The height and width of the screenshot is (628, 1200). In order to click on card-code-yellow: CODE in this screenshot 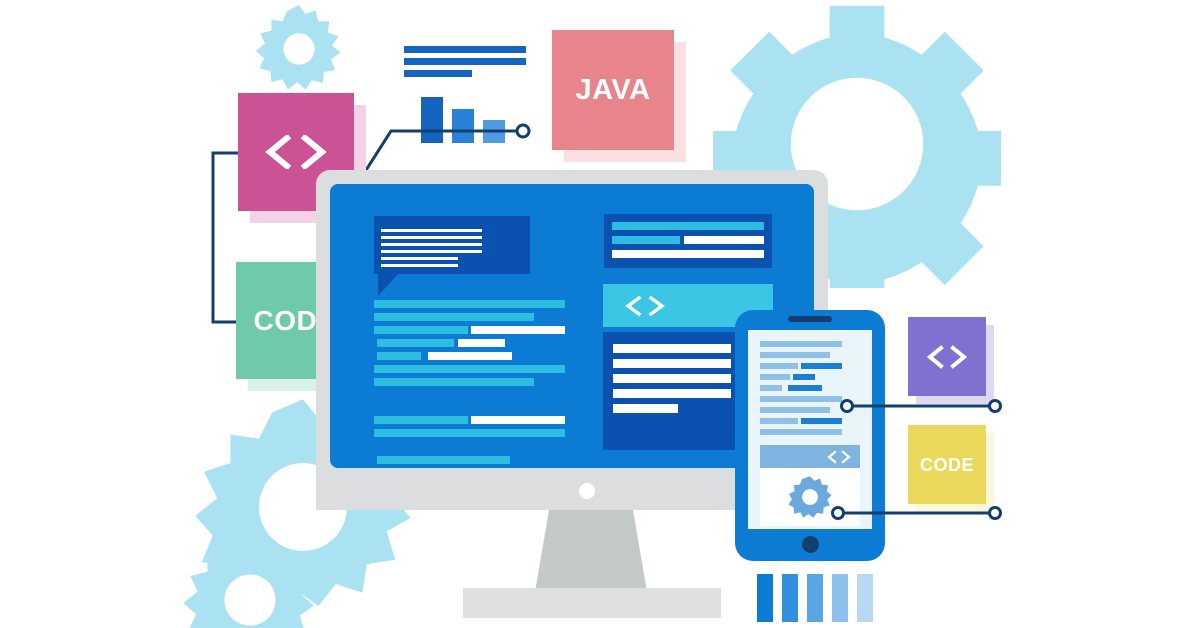, I will do `click(947, 464)`.